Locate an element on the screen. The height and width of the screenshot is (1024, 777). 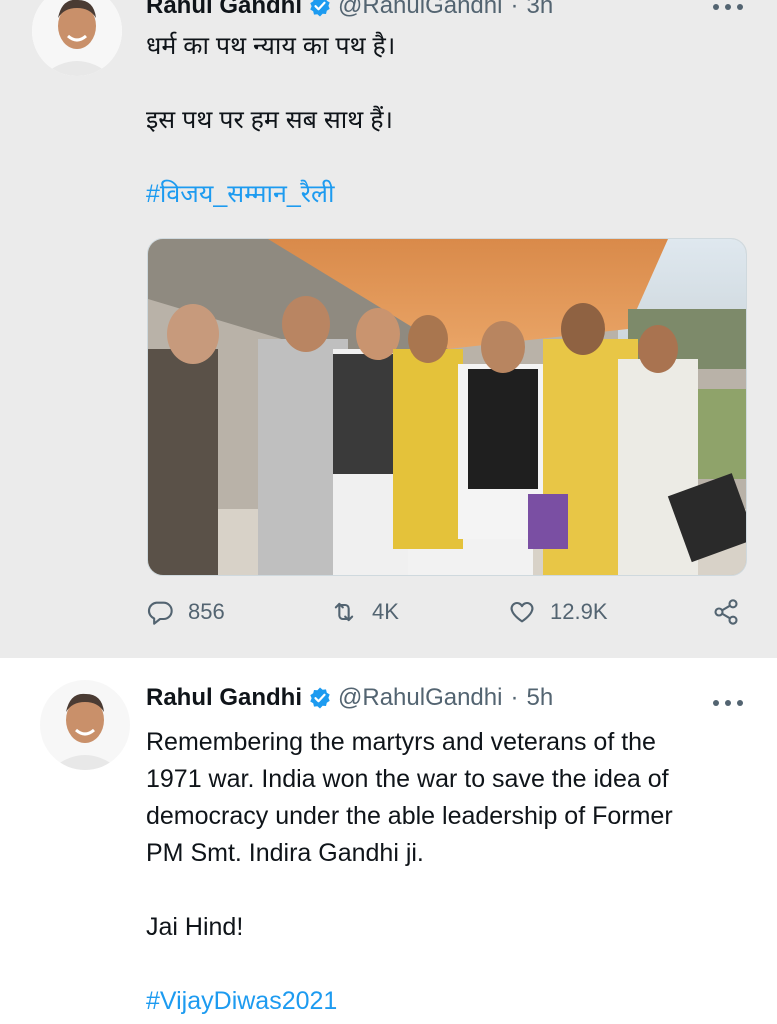
tweet-header: Rahul Gandhi @RahulGandhi · 3h is located at coordinates (349, 10).